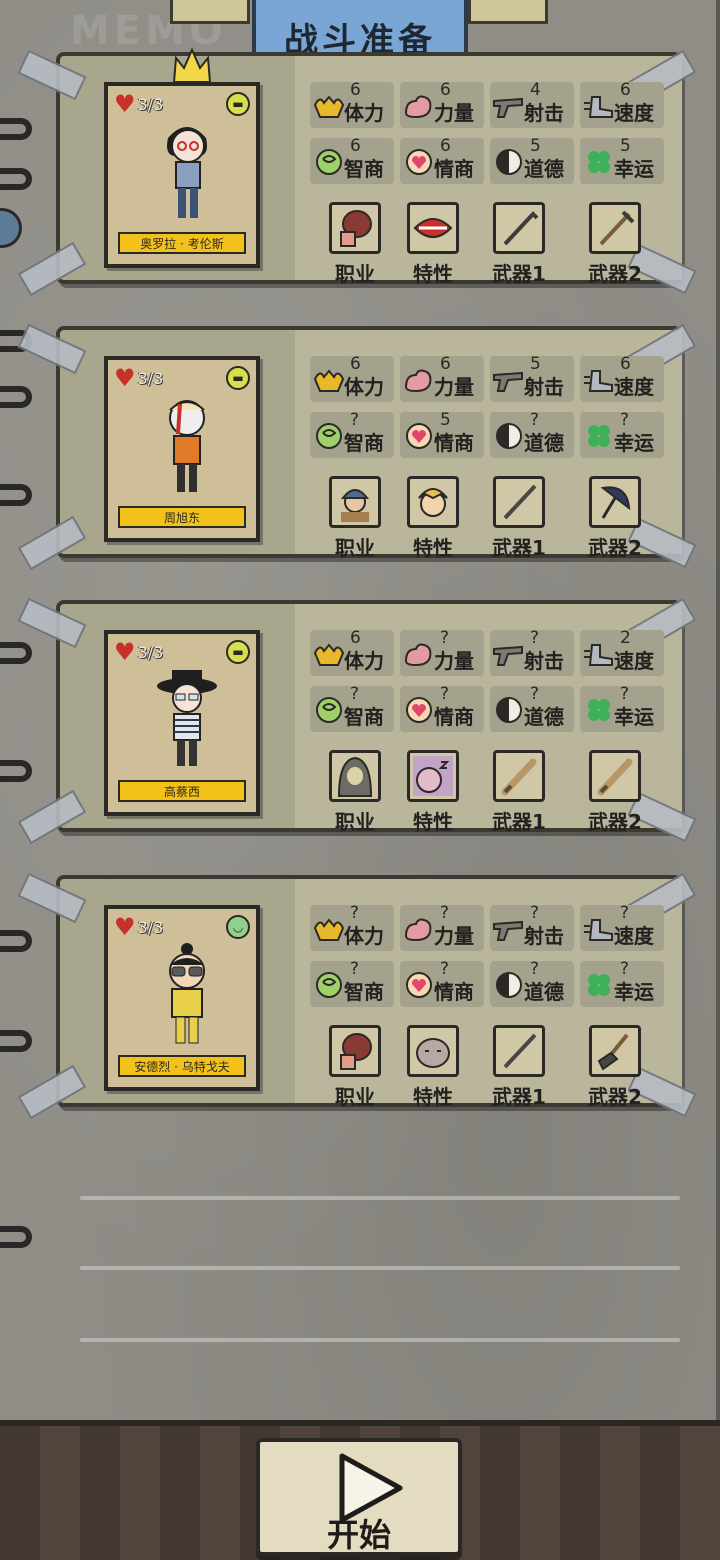 The width and height of the screenshot is (720, 1560). Describe the element at coordinates (519, 228) in the screenshot. I see `crowbar-icon` at that location.